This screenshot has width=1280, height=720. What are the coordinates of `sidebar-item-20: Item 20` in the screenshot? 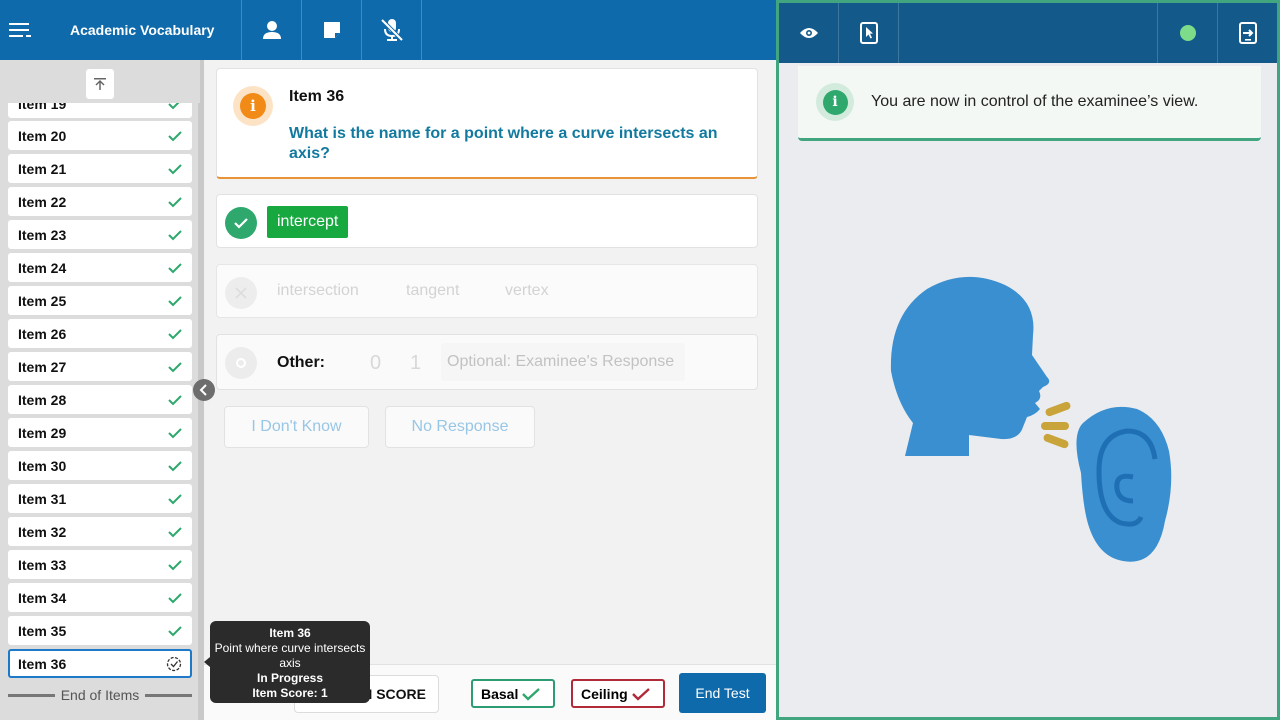 It's located at (100, 135).